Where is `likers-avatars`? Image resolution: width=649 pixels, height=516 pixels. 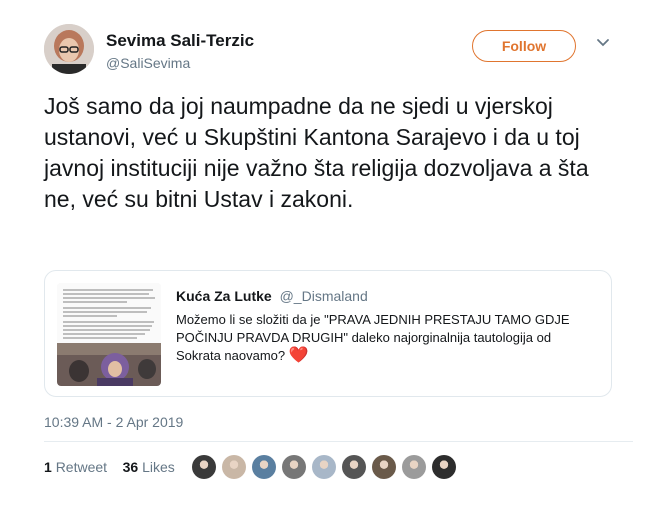
likers-avatars is located at coordinates (327, 468).